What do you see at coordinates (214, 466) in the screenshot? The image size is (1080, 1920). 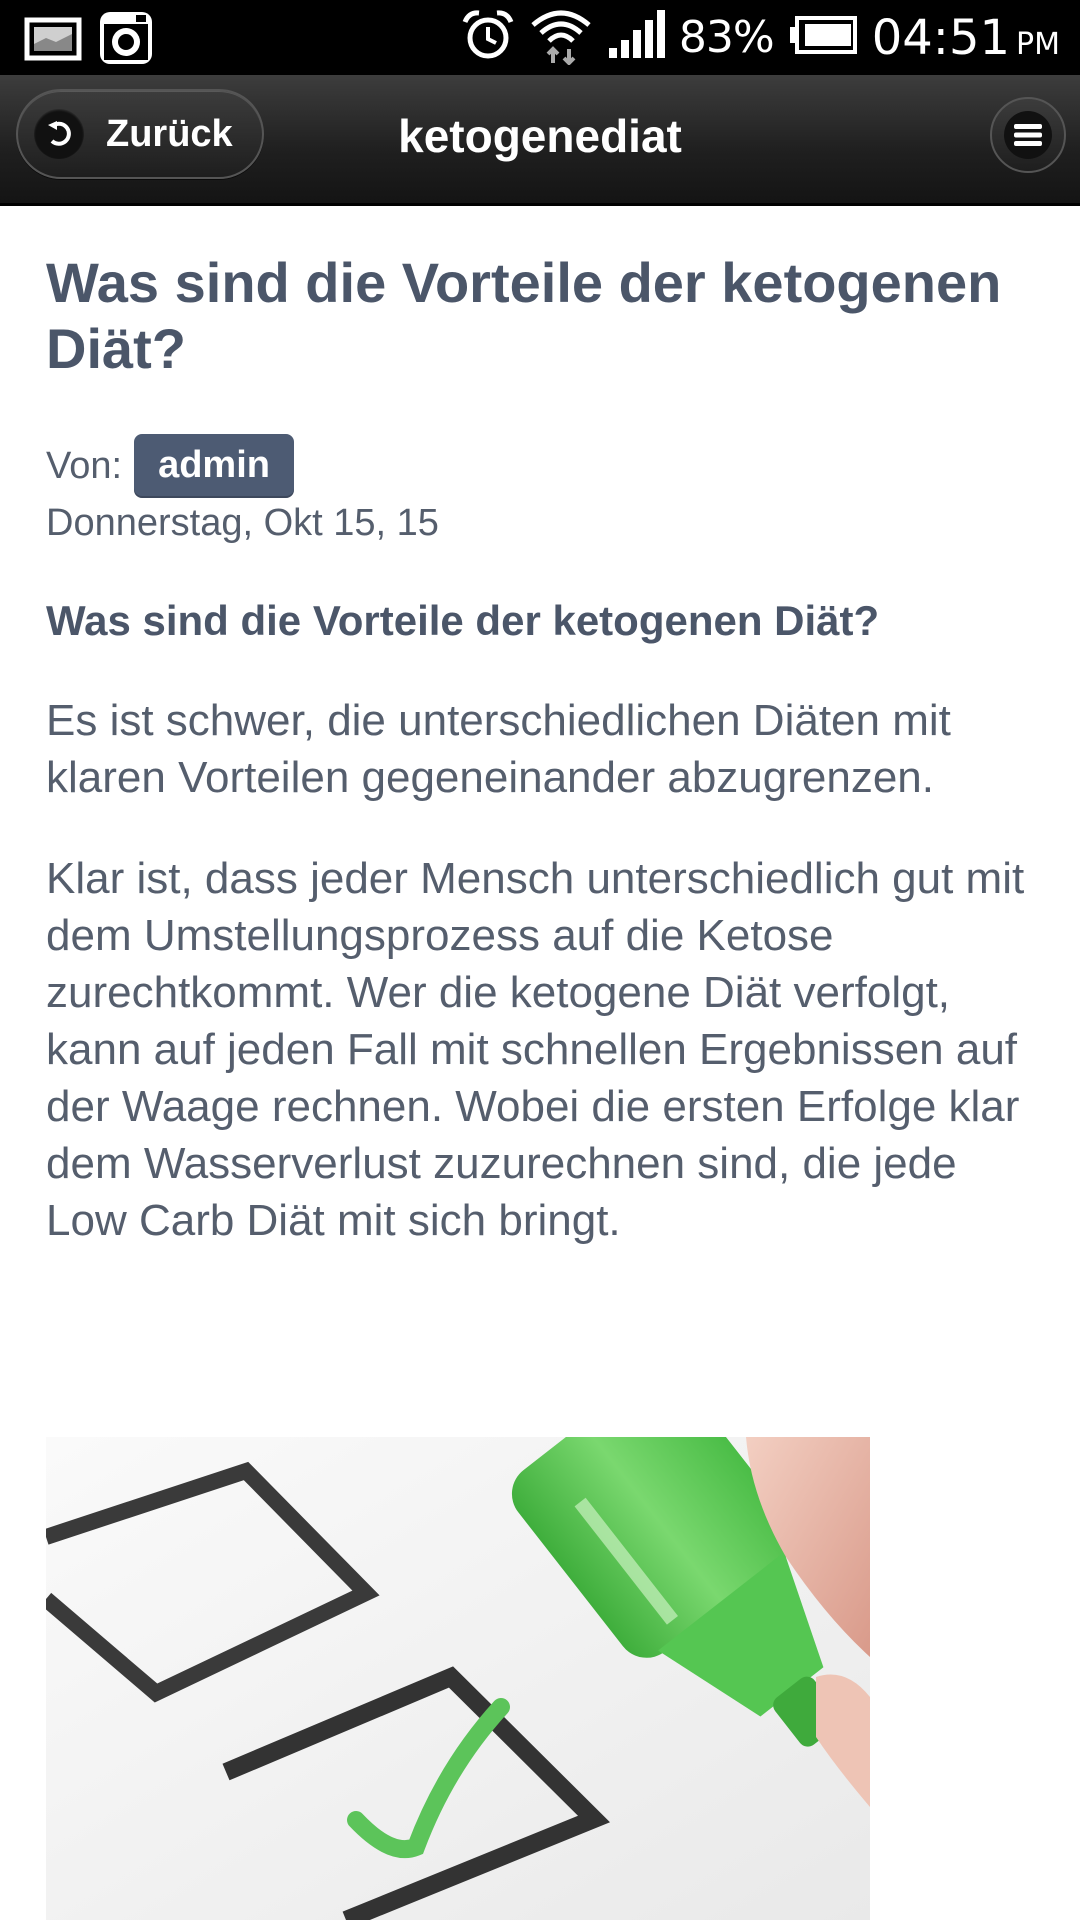 I see `author-badge: admin` at bounding box center [214, 466].